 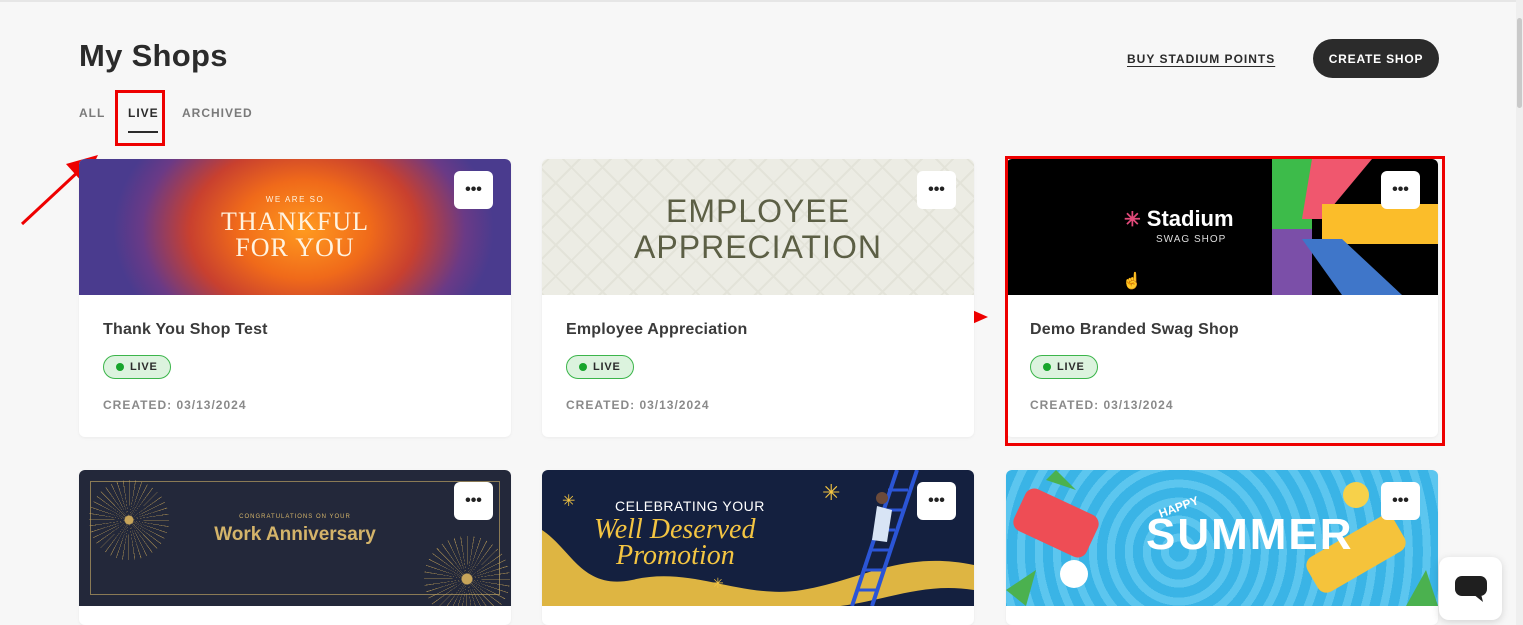 What do you see at coordinates (153, 55) in the screenshot?
I see `page-title: My Shops` at bounding box center [153, 55].